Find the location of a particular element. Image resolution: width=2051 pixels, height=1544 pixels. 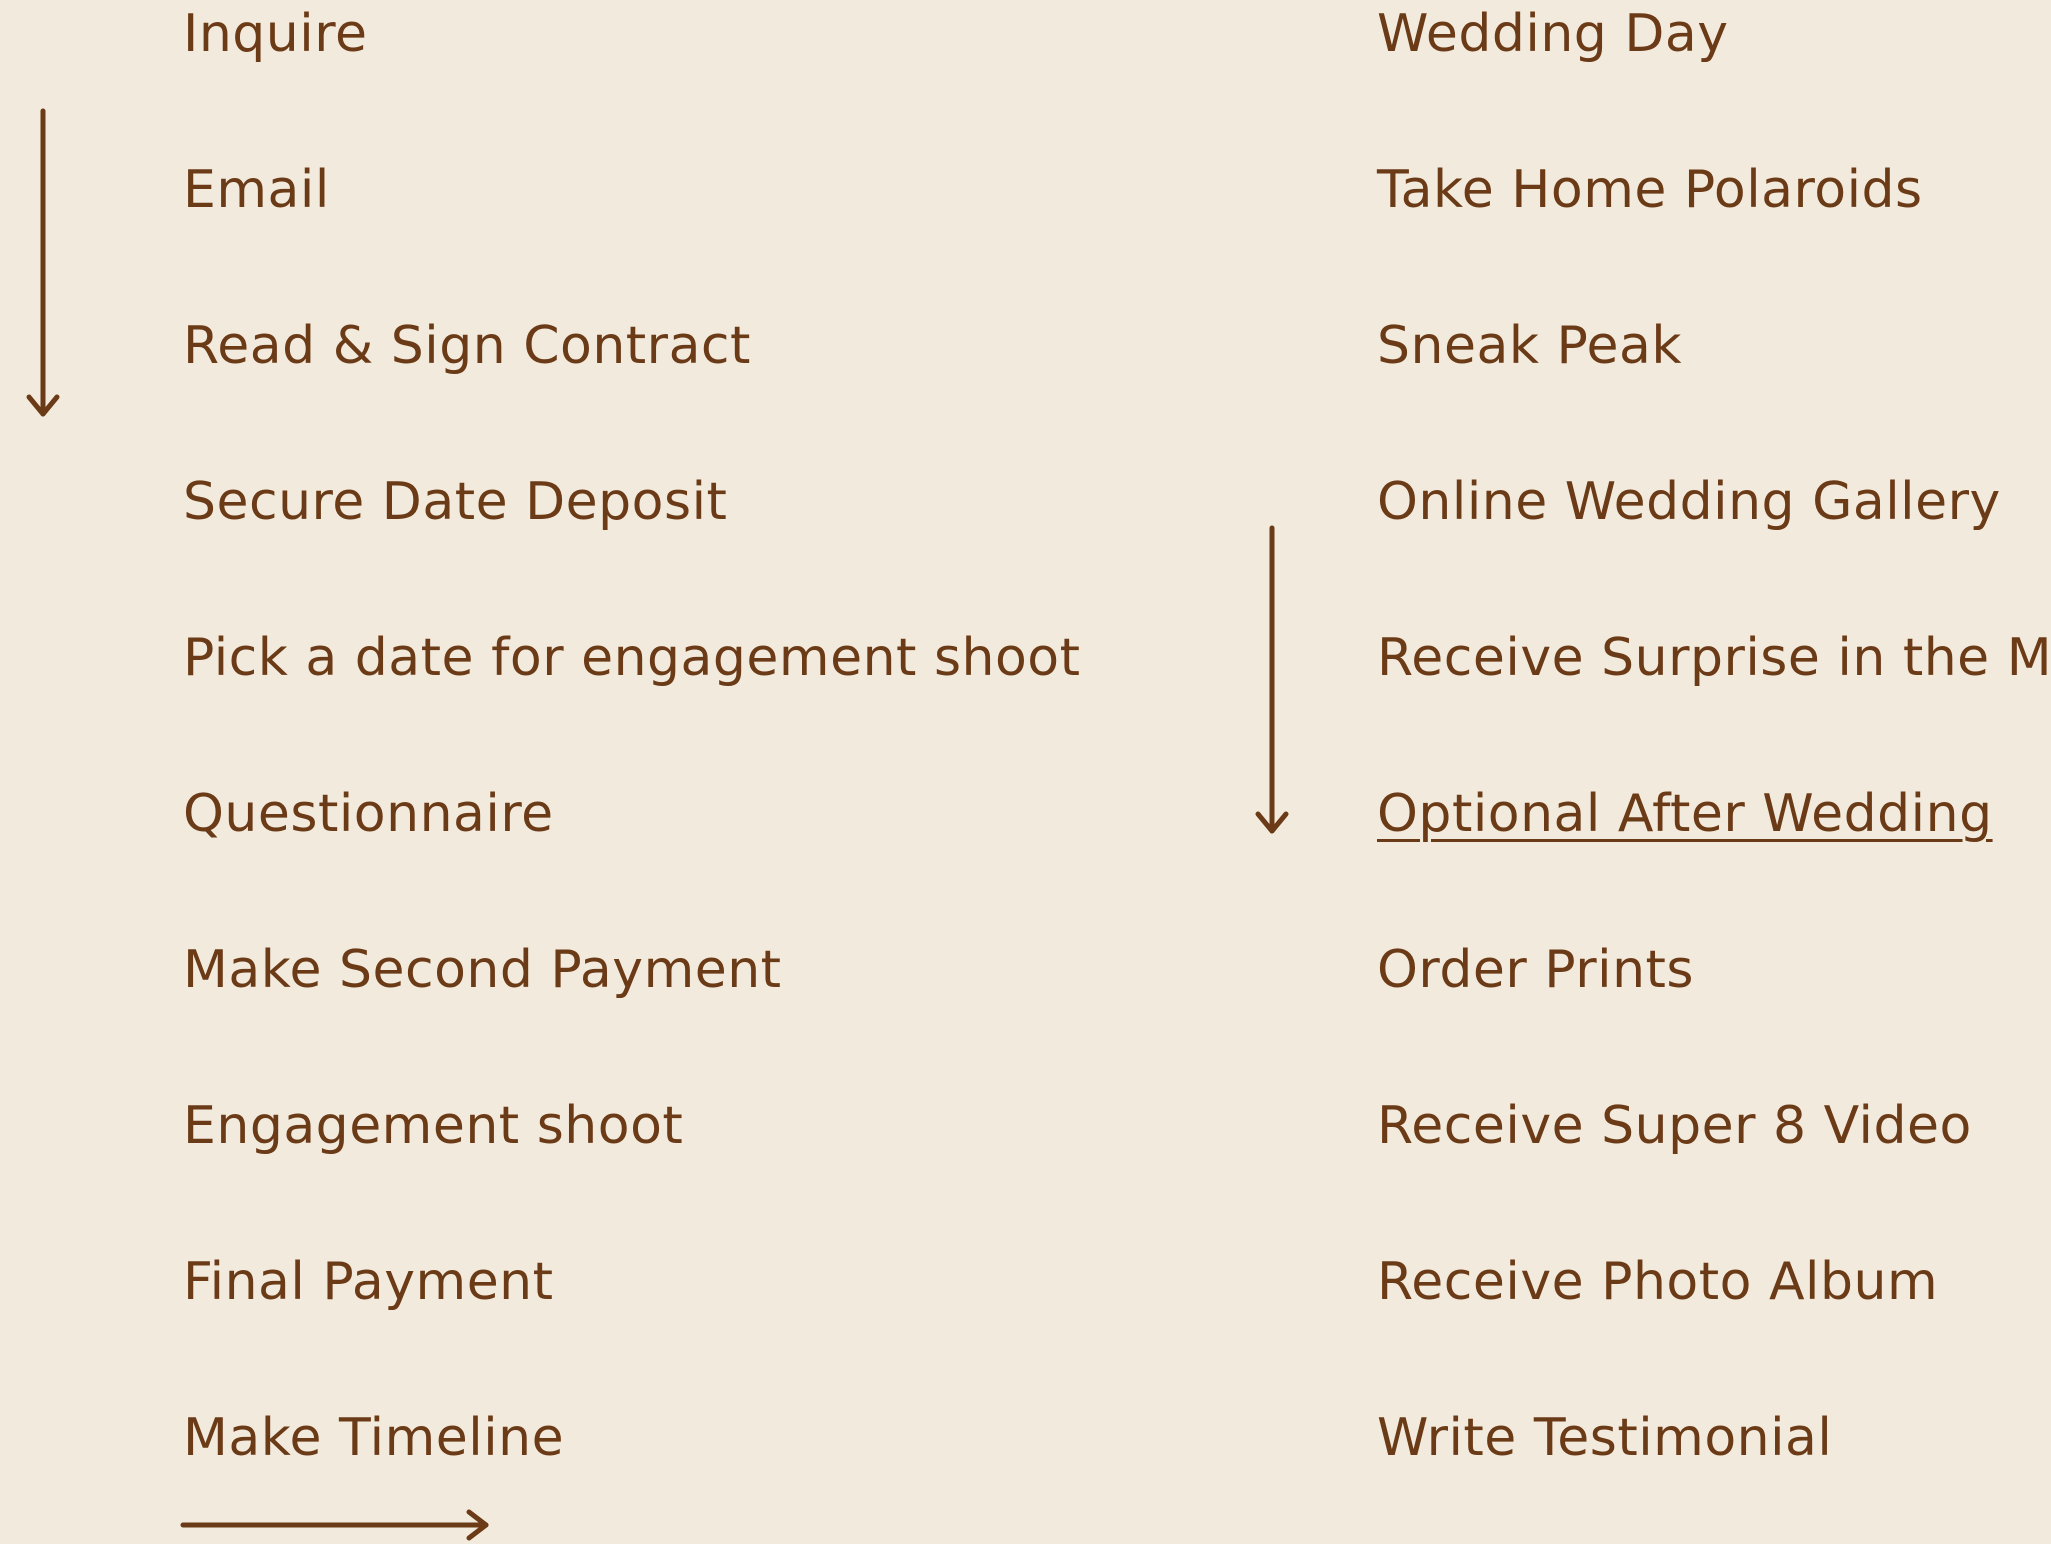

section-heading-optional-after-wedding: Optional After Wedding is located at coordinates (1685, 814).